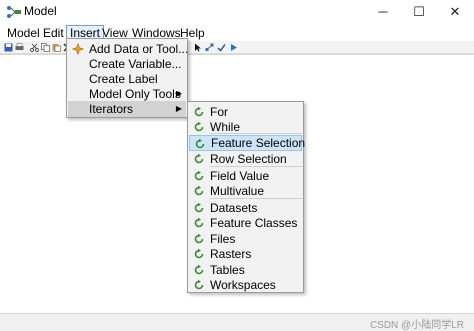 The height and width of the screenshot is (331, 474). Describe the element at coordinates (234, 208) in the screenshot. I see `menu-item-label: Datasets` at that location.